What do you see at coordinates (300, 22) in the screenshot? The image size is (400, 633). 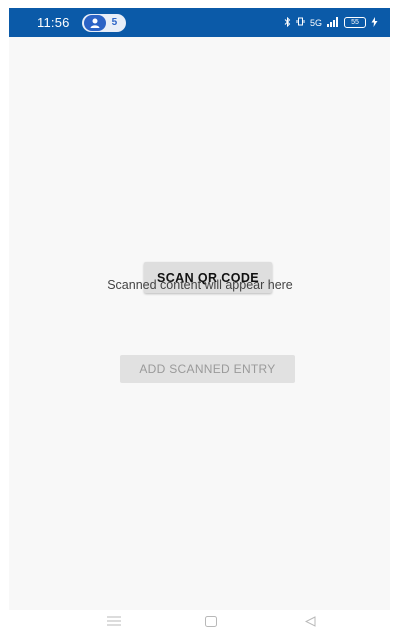 I see `vibrate-icon` at bounding box center [300, 22].